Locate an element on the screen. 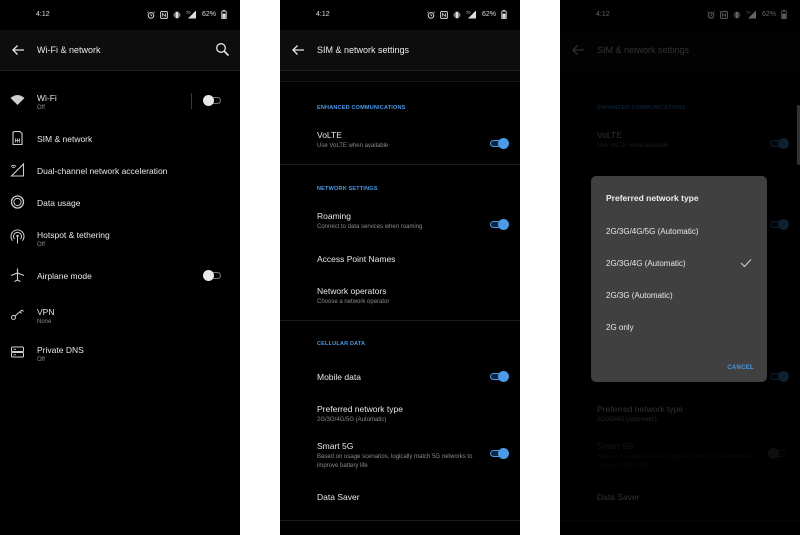 Image resolution: width=800 pixels, height=535 pixels. item-title: Network operators is located at coordinates (352, 291).